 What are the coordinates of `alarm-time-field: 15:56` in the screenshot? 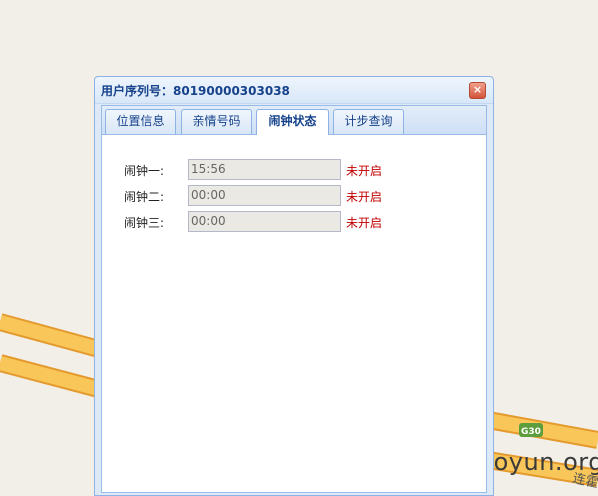 It's located at (264, 169).